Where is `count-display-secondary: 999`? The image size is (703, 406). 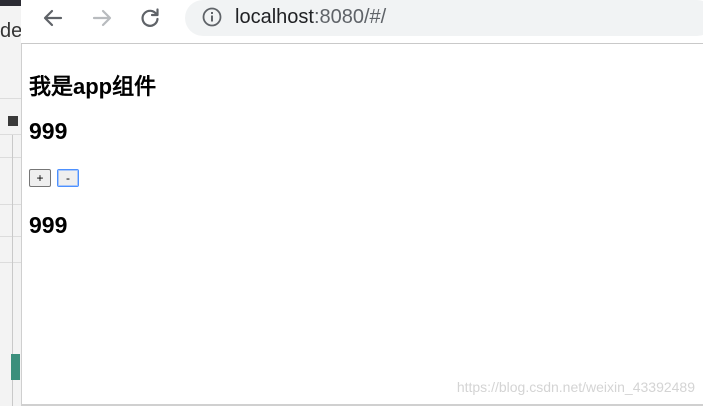
count-display-secondary: 999 is located at coordinates (48, 225).